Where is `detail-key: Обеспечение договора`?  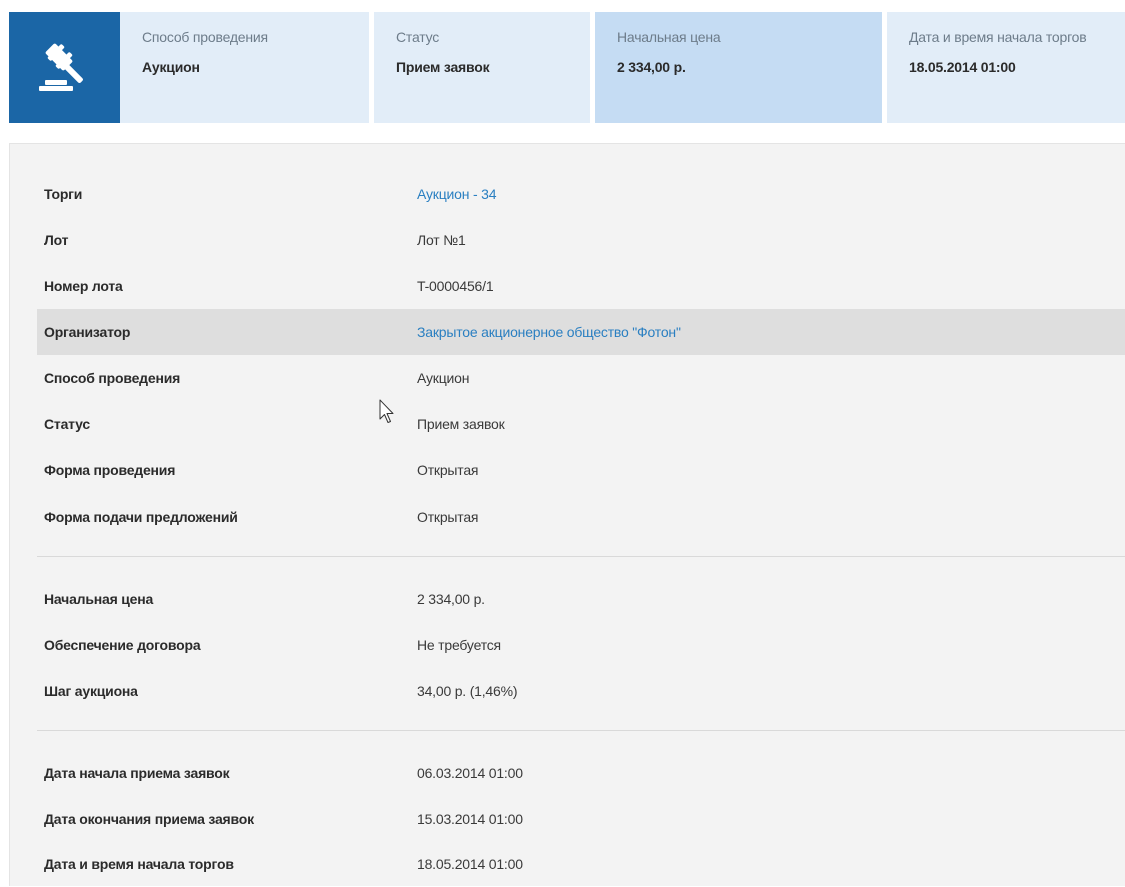 detail-key: Обеспечение договора is located at coordinates (122, 645).